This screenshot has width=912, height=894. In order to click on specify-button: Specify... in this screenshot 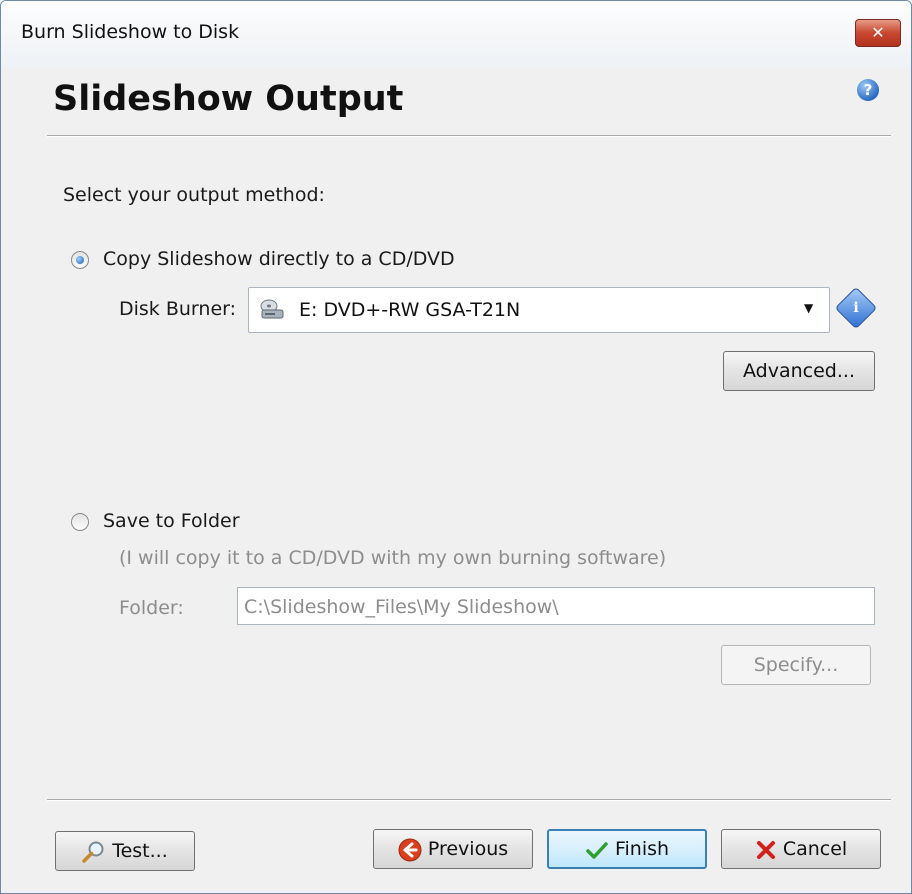, I will do `click(796, 665)`.